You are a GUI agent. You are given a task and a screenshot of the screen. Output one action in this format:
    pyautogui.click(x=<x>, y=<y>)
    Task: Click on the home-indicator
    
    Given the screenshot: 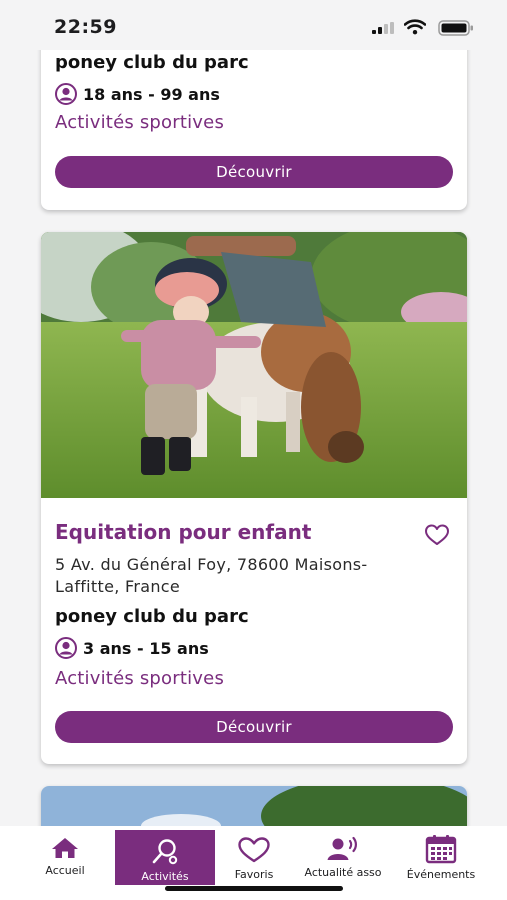 What is the action you would take?
    pyautogui.click(x=254, y=888)
    